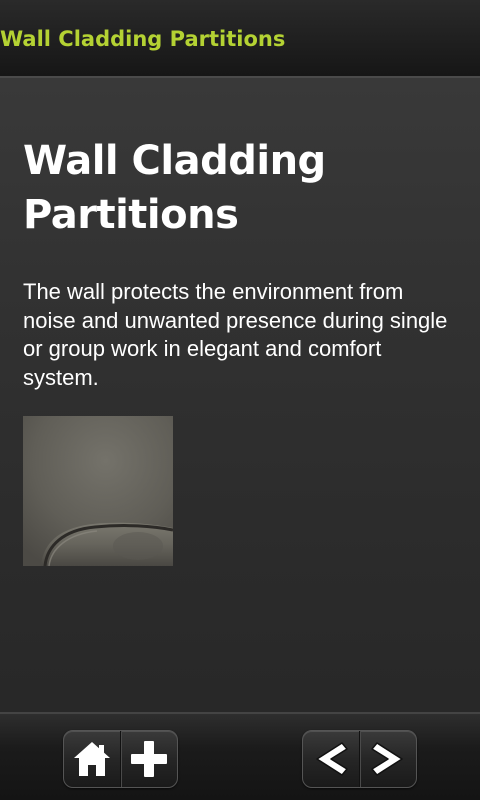 The width and height of the screenshot is (480, 800). I want to click on app-title: Wall Cladding Partitions, so click(143, 39).